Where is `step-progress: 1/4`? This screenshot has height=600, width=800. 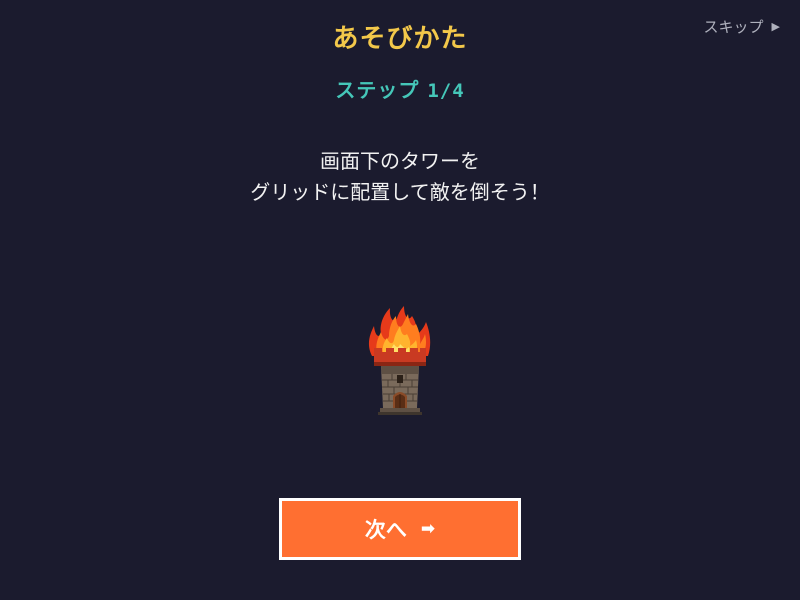
step-progress: 1/4 is located at coordinates (446, 91).